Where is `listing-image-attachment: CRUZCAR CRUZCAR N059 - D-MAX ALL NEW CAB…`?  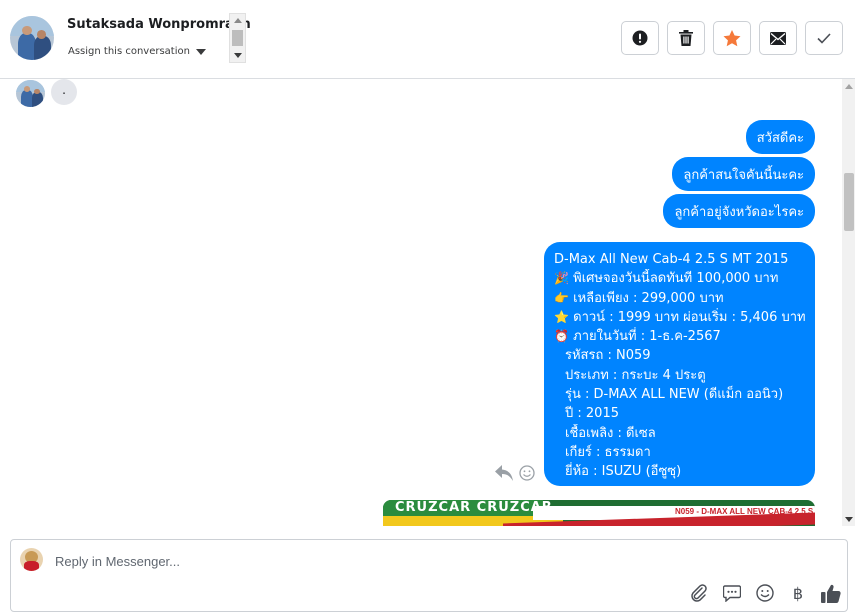 listing-image-attachment: CRUZCAR CRUZCAR N059 - D-MAX ALL NEW CAB… is located at coordinates (599, 513).